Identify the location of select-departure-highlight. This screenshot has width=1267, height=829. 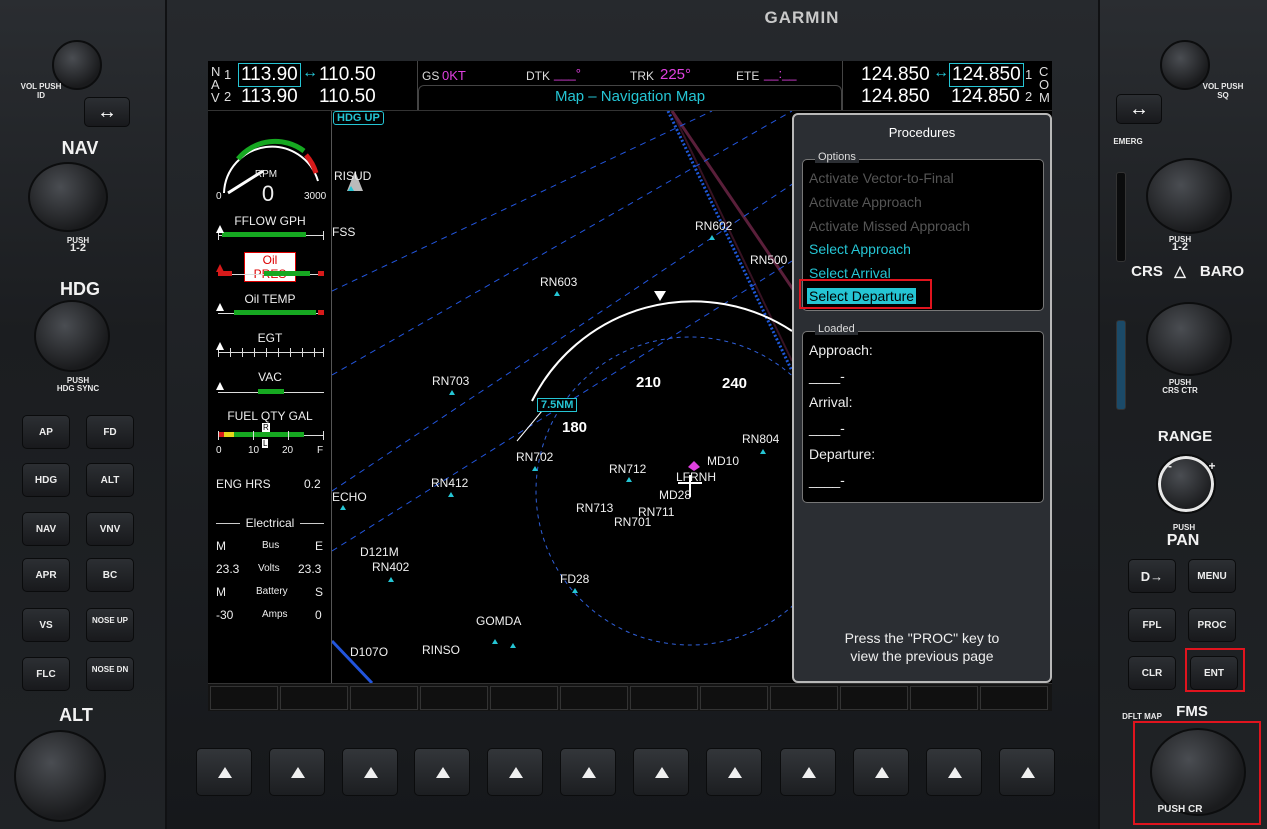
(865, 294).